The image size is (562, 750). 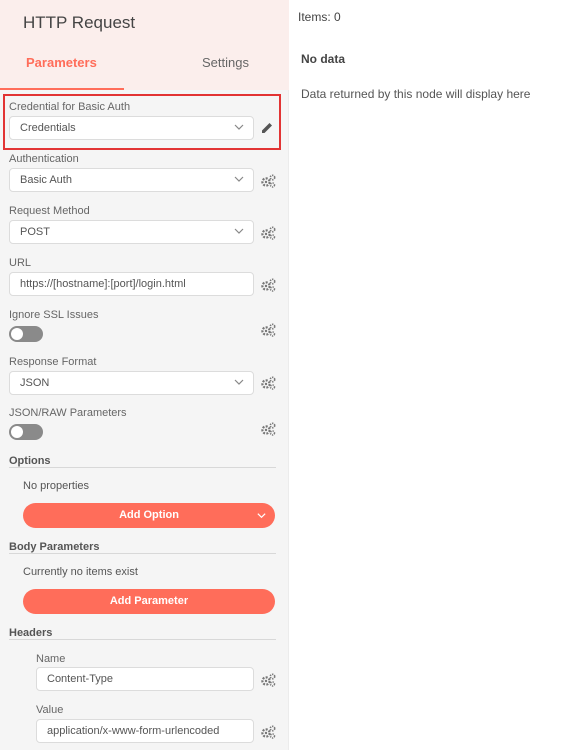 I want to click on active-tab-indicator, so click(x=62, y=89).